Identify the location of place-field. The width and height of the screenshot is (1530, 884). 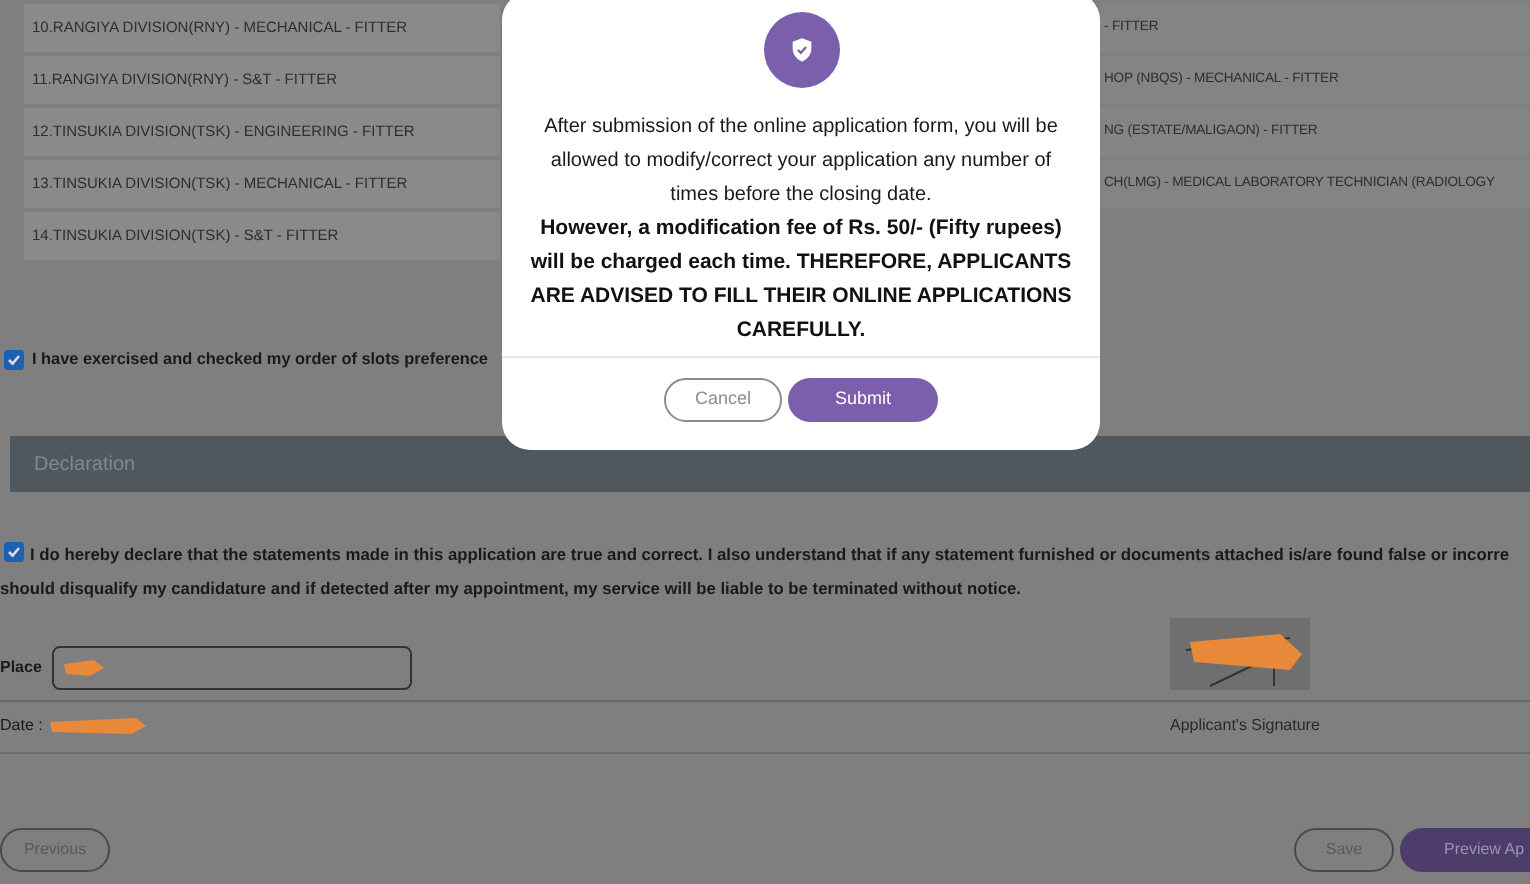
(231, 667).